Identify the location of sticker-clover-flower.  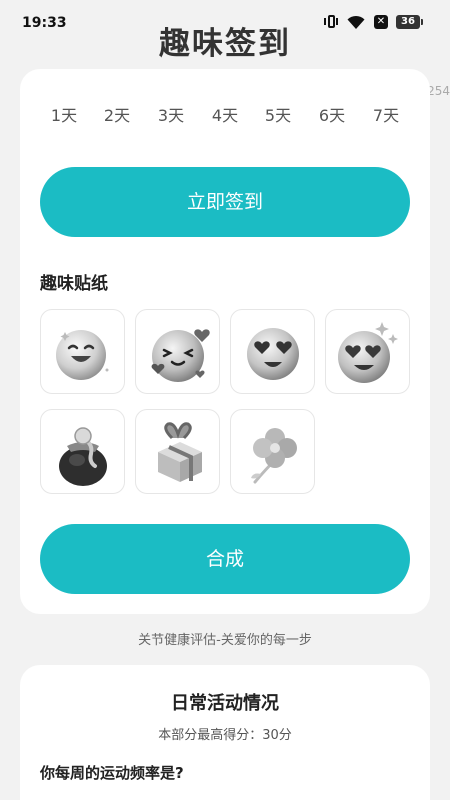
(272, 451).